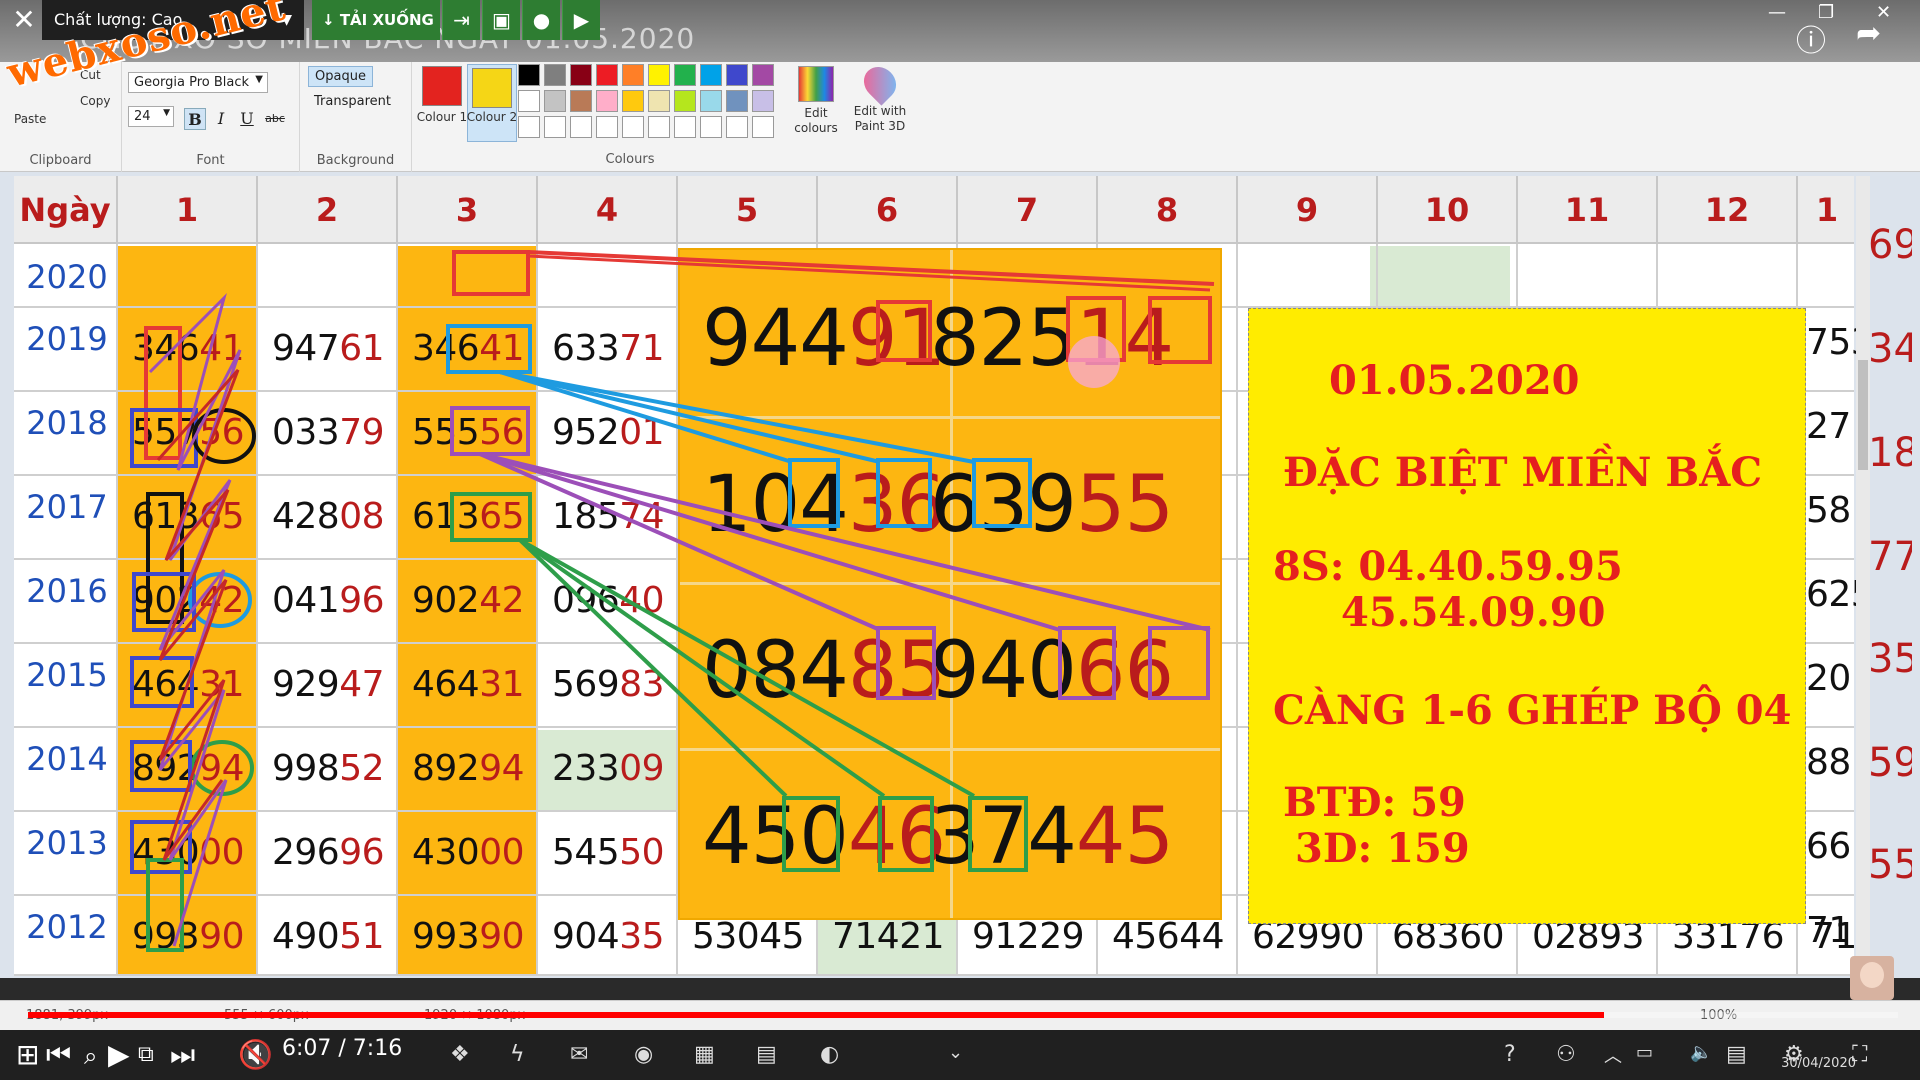 This screenshot has height=1080, width=1920. I want to click on avatar, so click(1872, 978).